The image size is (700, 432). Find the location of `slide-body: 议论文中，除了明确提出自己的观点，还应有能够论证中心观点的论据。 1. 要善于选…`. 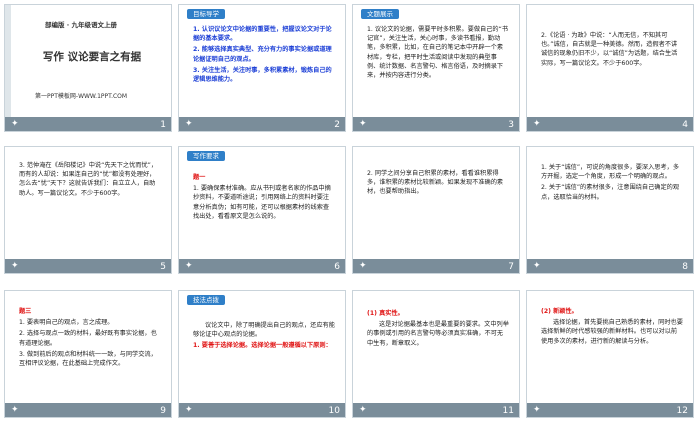

slide-body: 议论文中，除了明确提出自己的观点，还应有能够论证中心观点的论据。 1. 要善于选… is located at coordinates (264, 359).